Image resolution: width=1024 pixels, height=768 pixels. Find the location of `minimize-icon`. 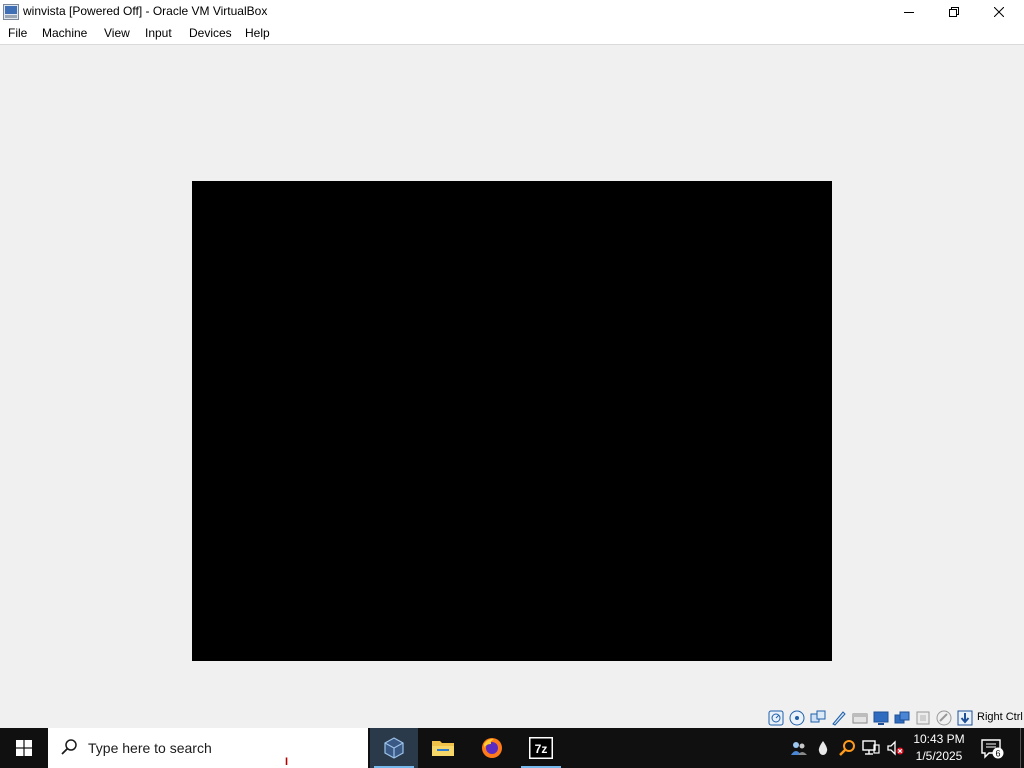

minimize-icon is located at coordinates (909, 12).